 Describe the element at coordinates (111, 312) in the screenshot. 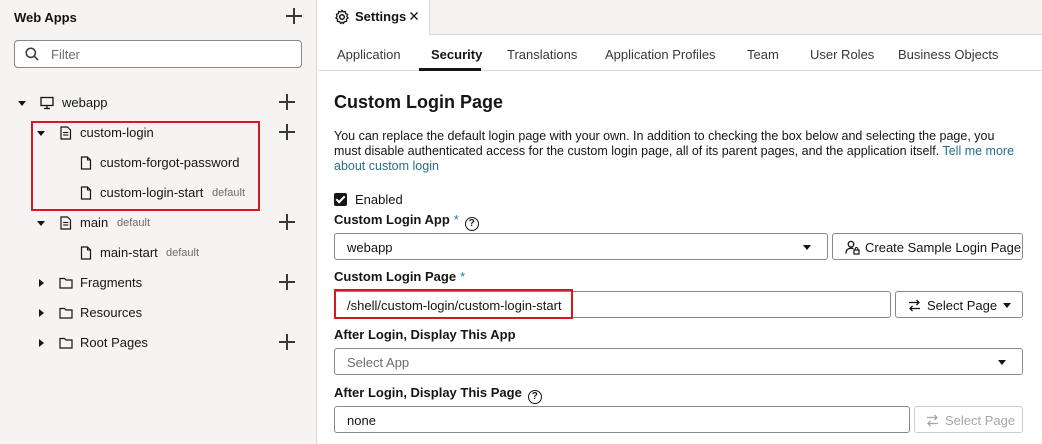

I see `tree-item-label: Resources` at that location.